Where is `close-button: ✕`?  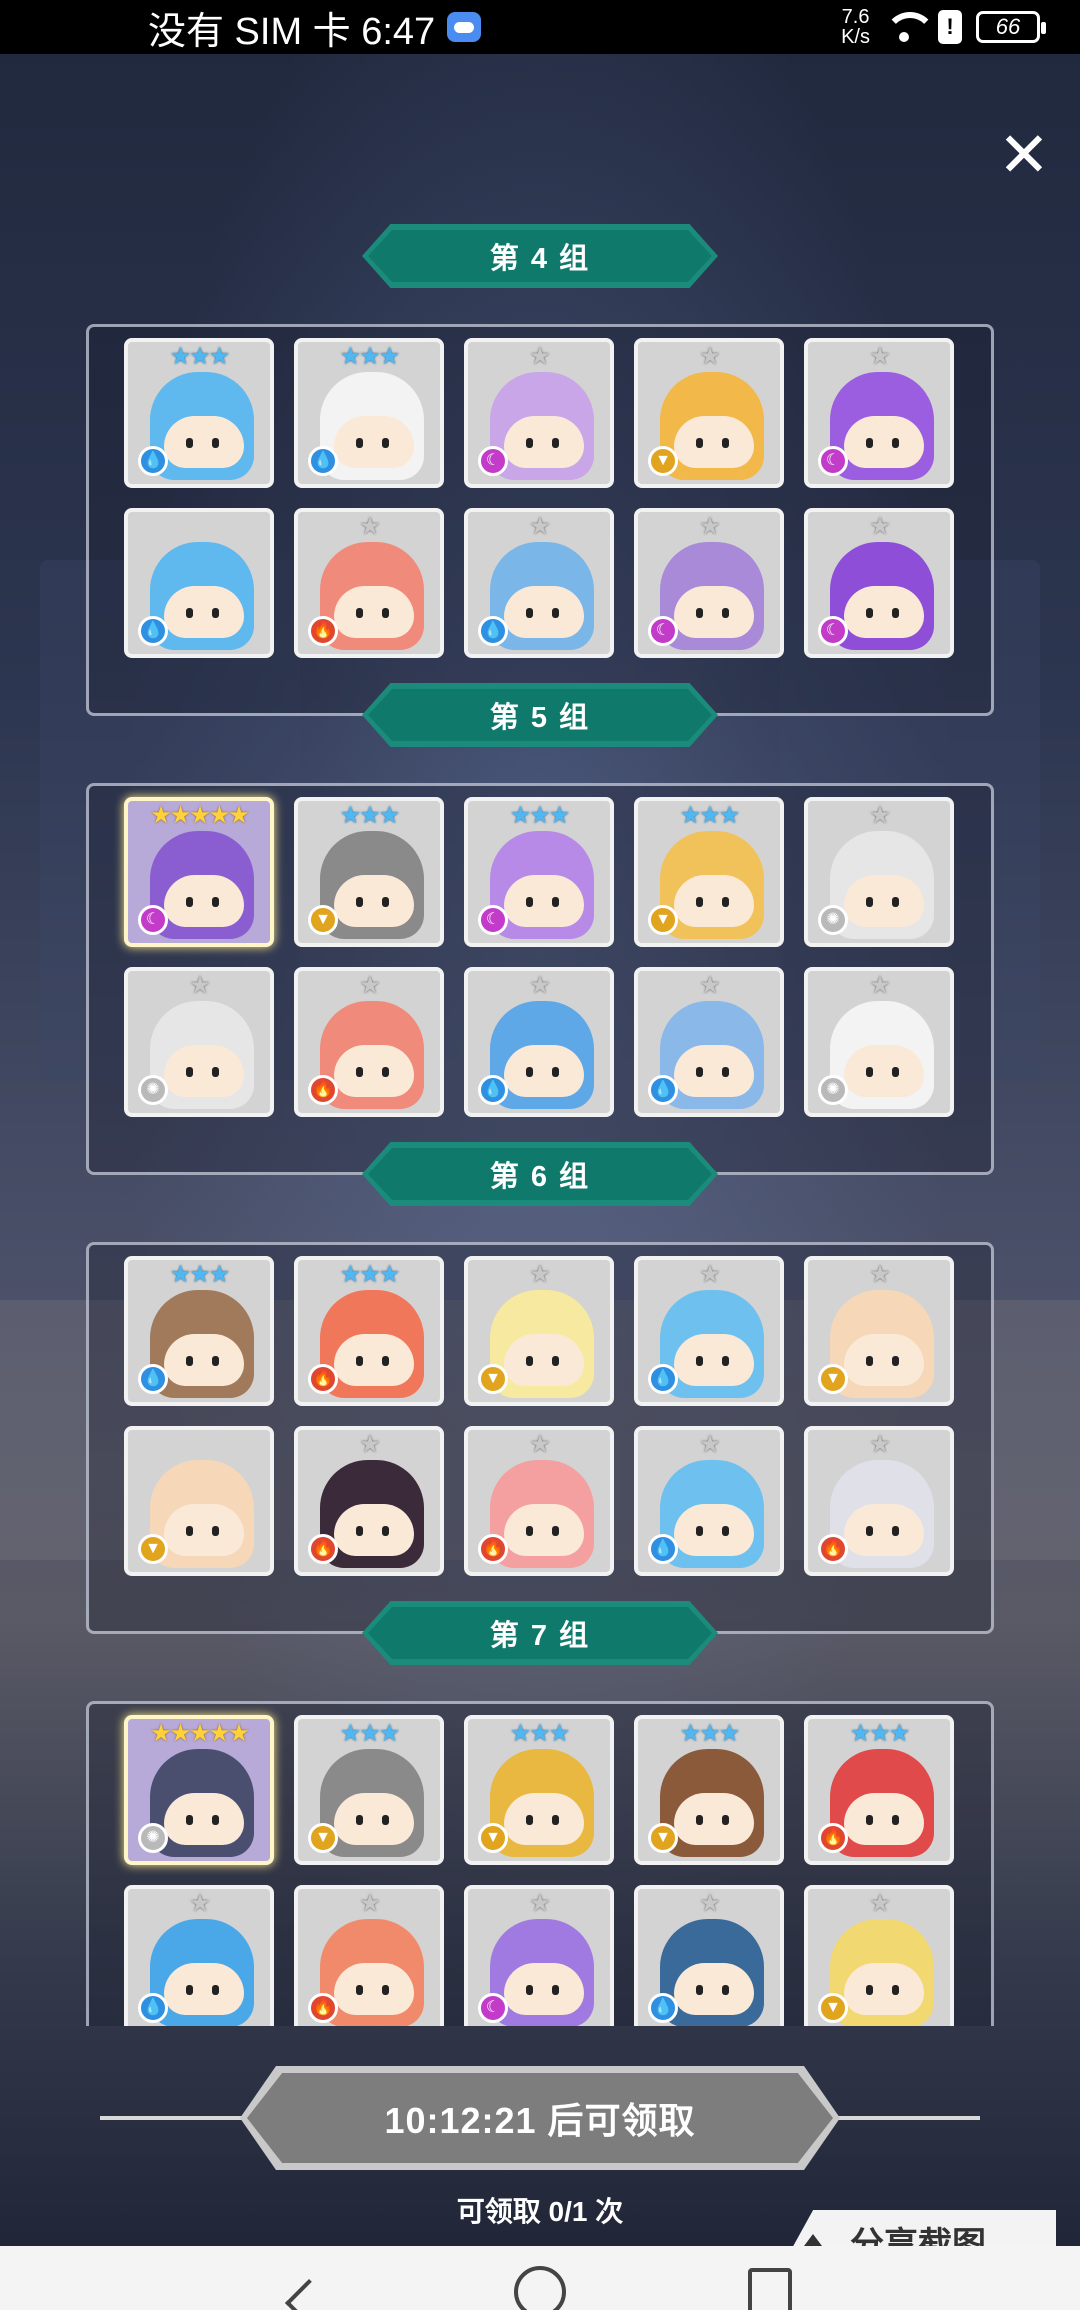 close-button: ✕ is located at coordinates (1024, 156).